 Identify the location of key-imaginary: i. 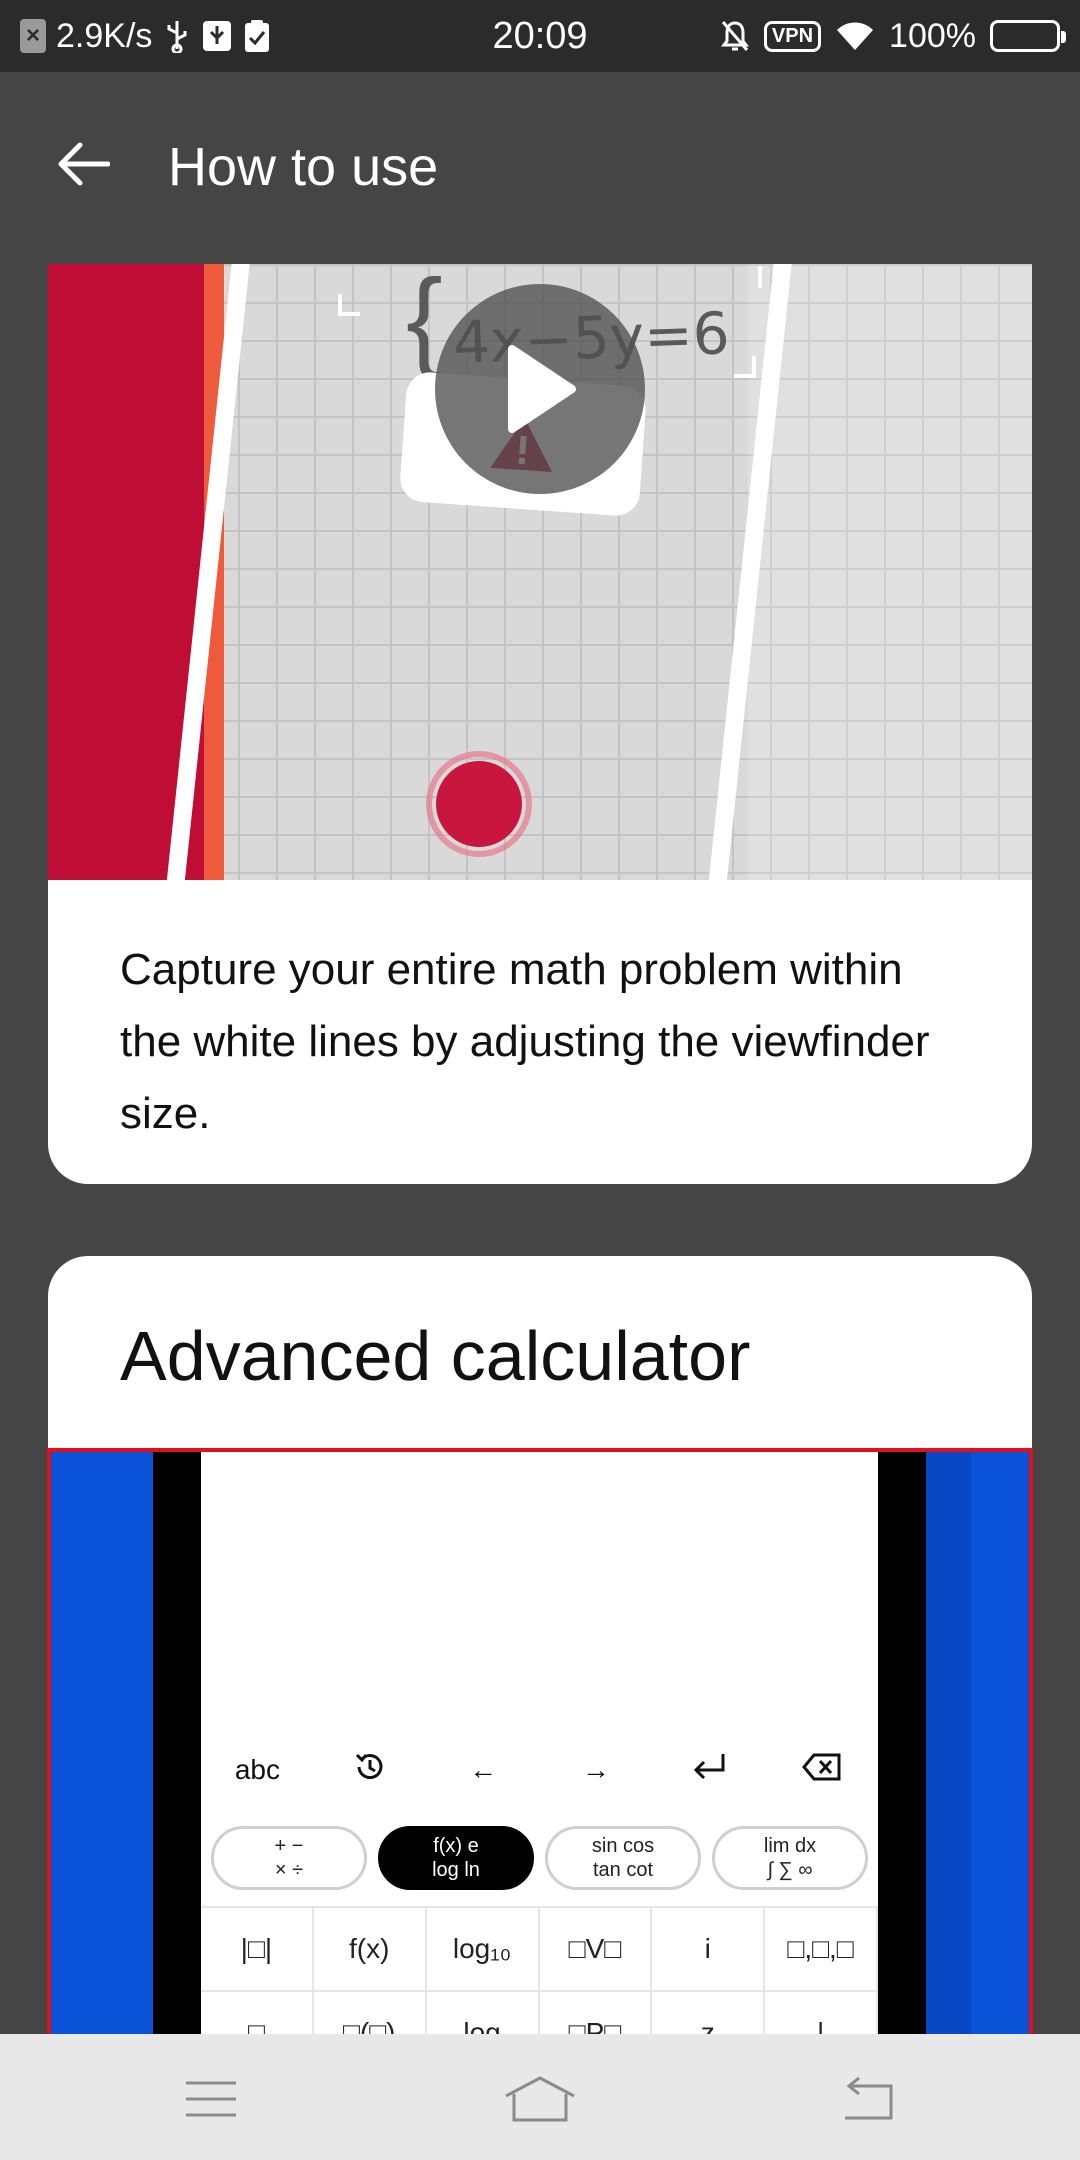
(709, 1950).